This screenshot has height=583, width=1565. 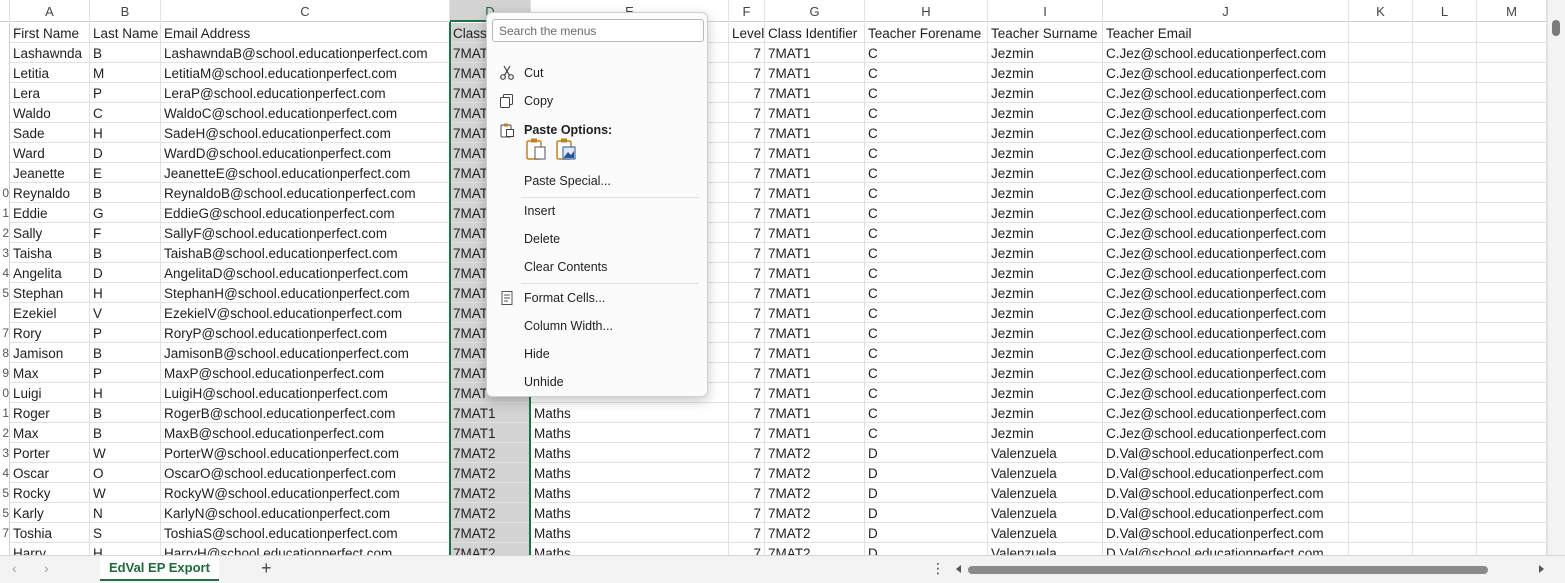 I want to click on header-cell: Level, so click(x=747, y=33).